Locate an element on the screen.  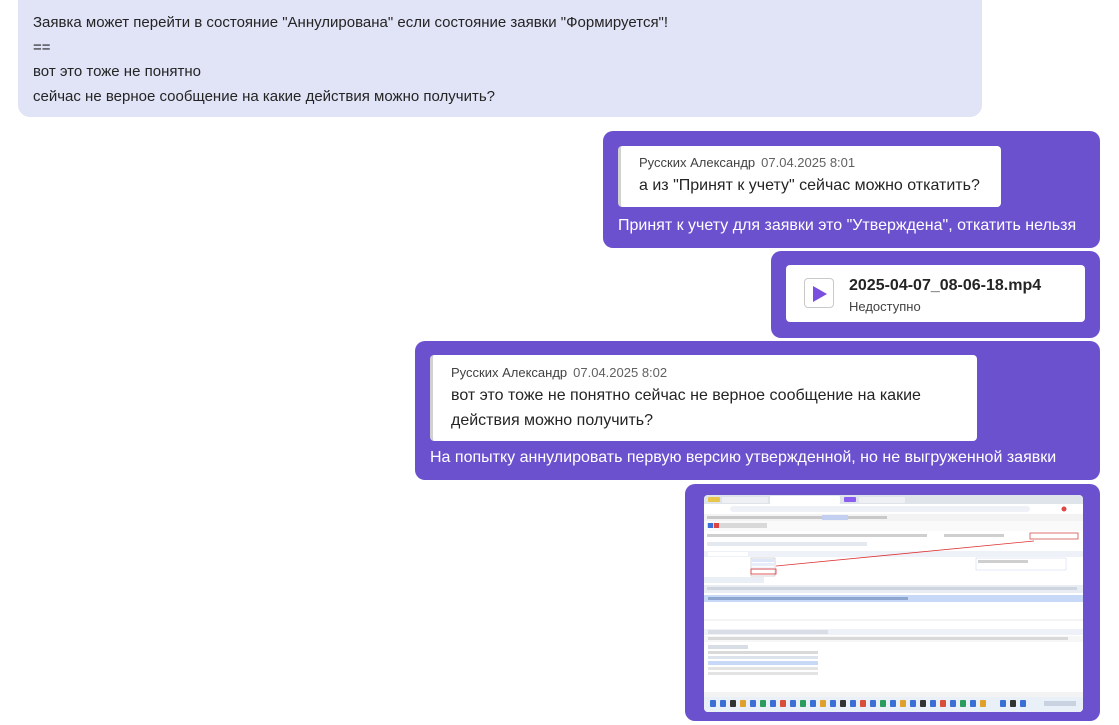
outgoing-image-message is located at coordinates (892, 602).